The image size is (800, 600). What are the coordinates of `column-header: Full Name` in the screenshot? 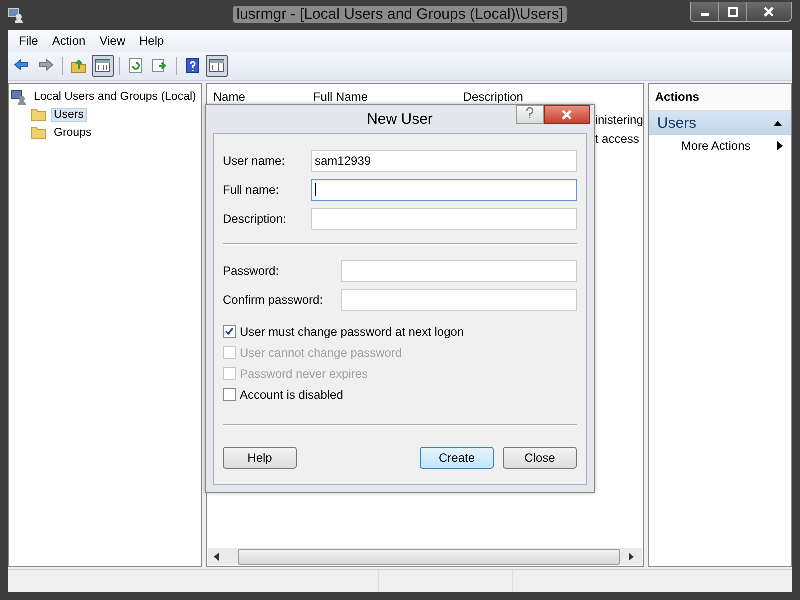 It's located at (382, 98).